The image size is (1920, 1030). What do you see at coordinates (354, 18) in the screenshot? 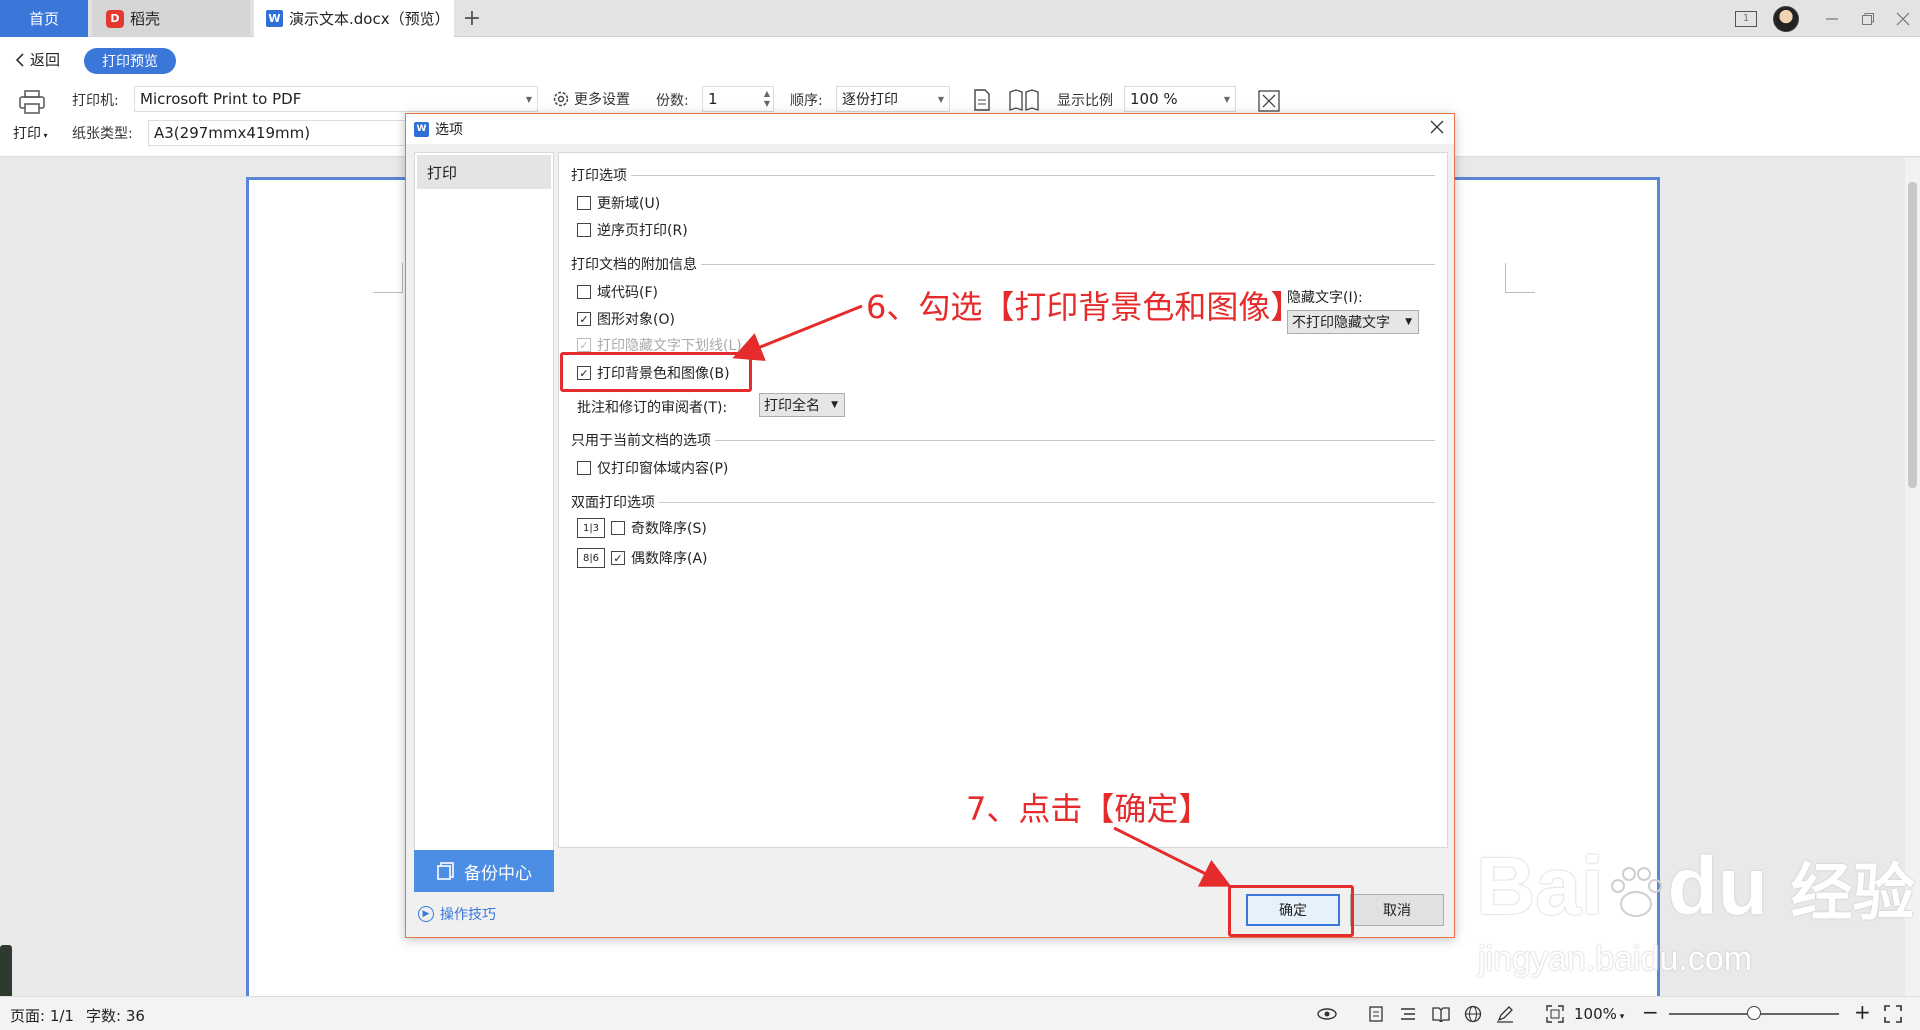
I see `tab-document: W 演示文本.docx（预览）` at bounding box center [354, 18].